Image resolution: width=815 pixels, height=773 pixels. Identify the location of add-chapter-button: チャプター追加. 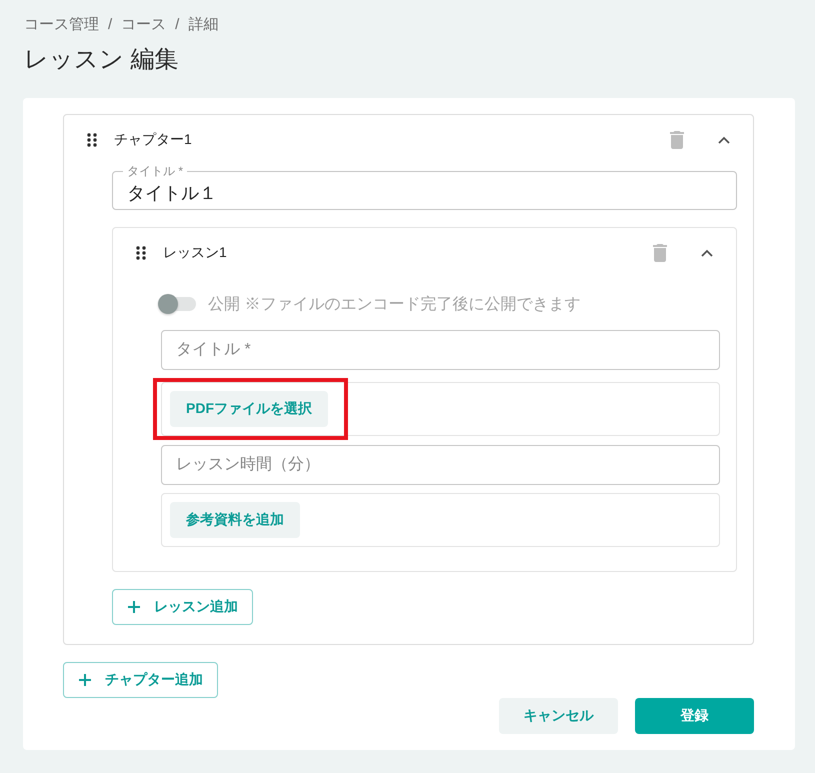
(140, 680).